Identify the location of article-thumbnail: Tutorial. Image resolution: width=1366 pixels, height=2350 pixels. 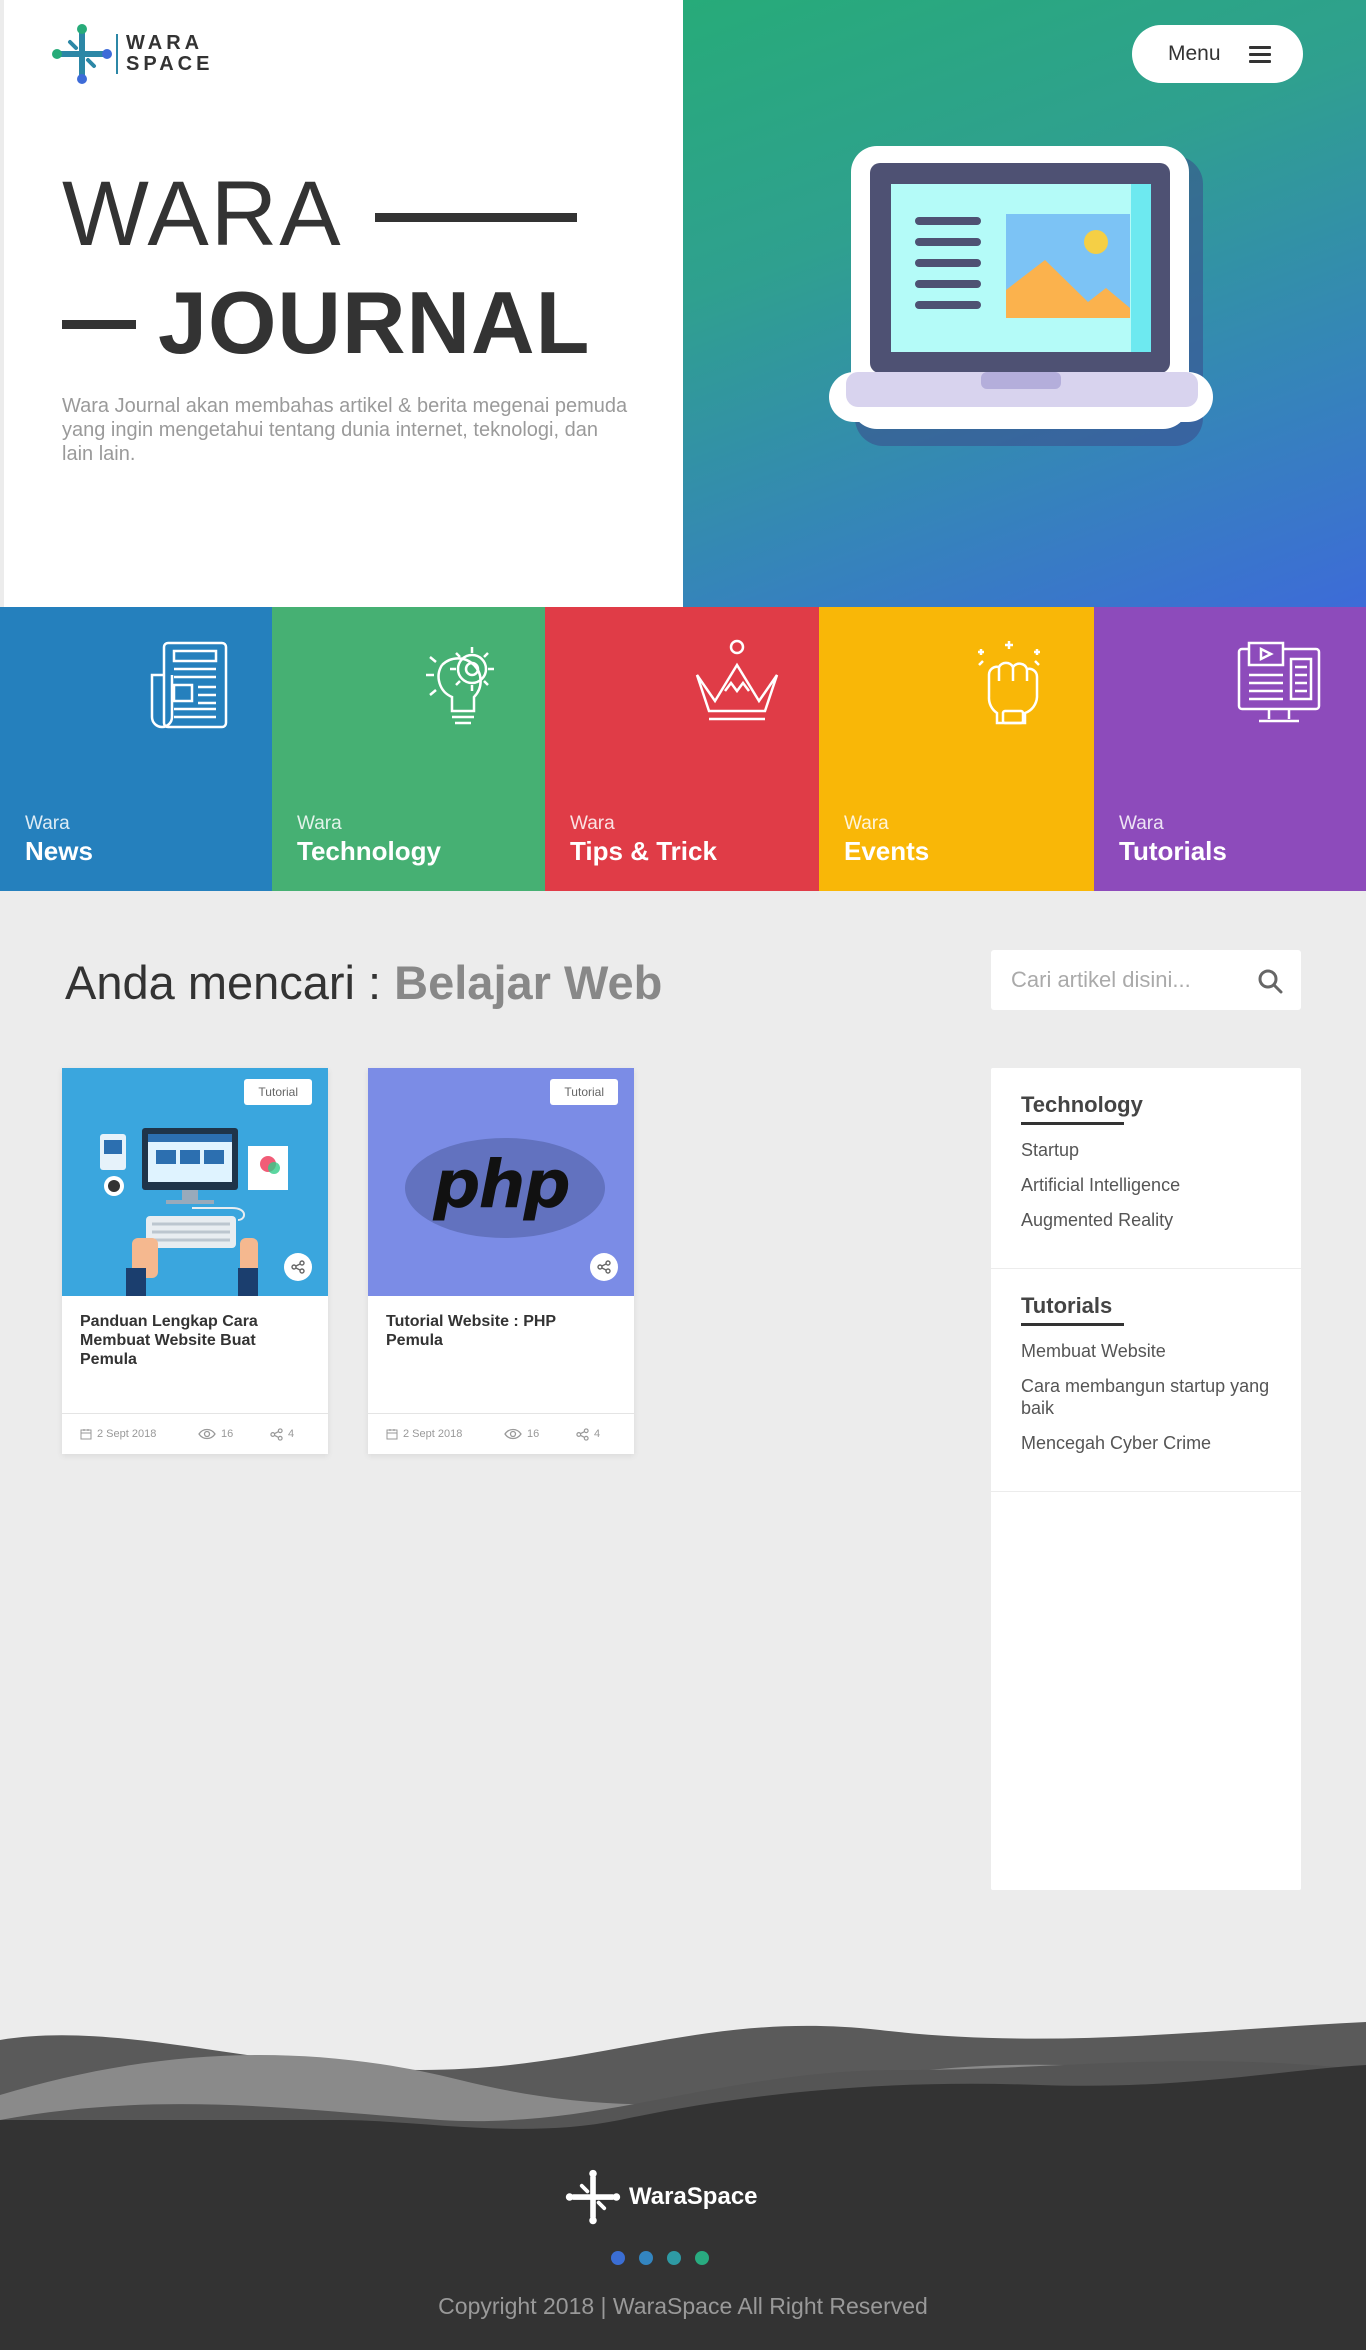
(195, 1182).